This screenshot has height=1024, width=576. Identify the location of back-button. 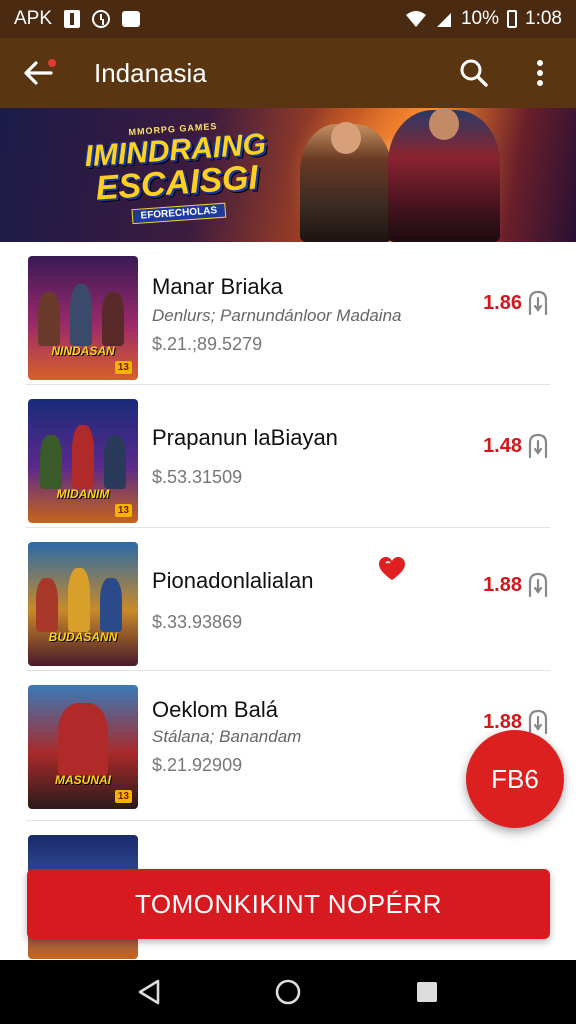
(38, 73).